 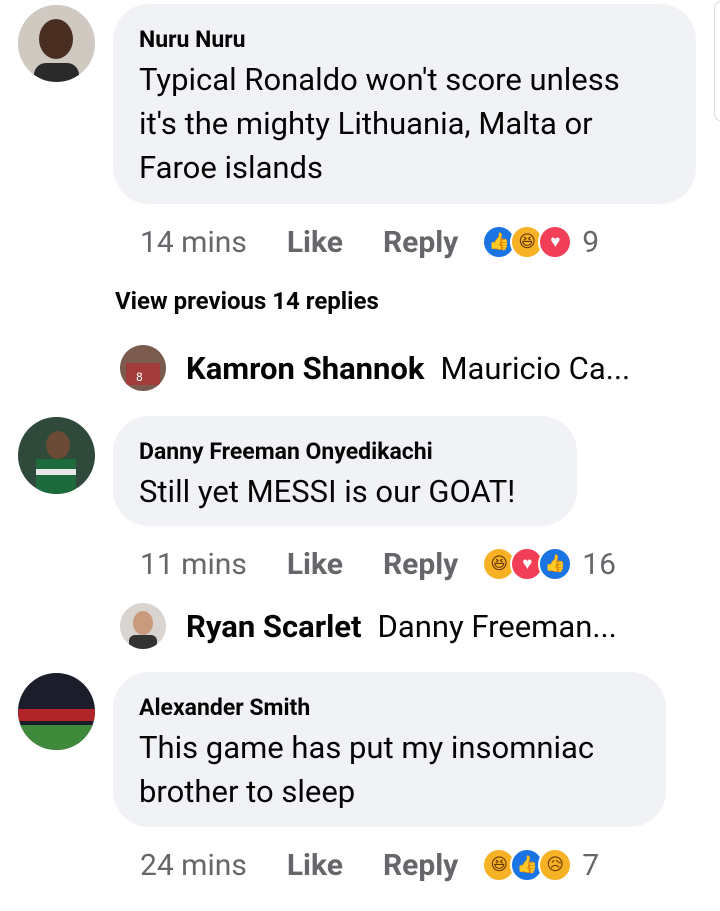 I want to click on like-reaction-icon: 👍, so click(x=555, y=564).